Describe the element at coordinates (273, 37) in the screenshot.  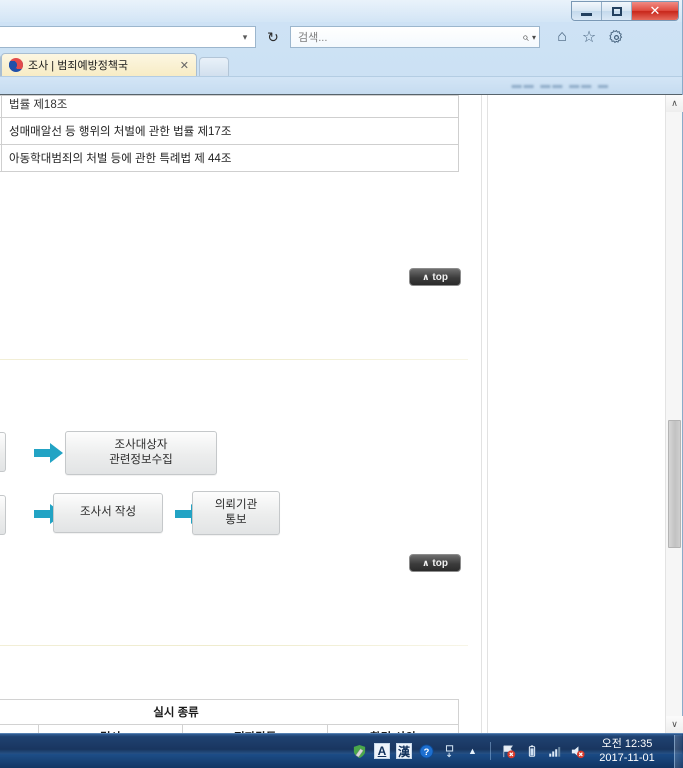
I see `refresh-icon: ↻` at that location.